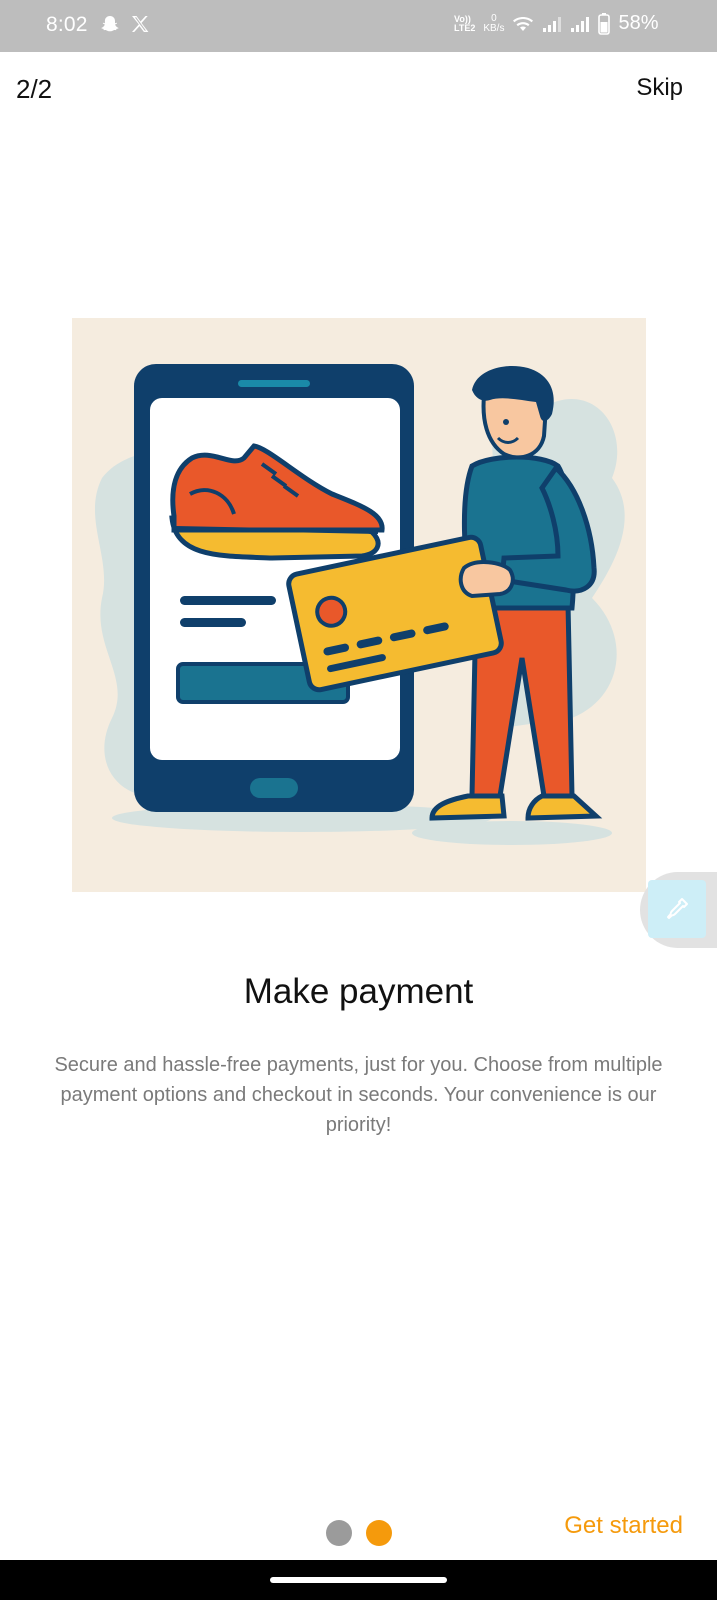  Describe the element at coordinates (358, 26) in the screenshot. I see `status-bar: 8:02 Vo)) LTE2 0 KB/s 58%` at that location.